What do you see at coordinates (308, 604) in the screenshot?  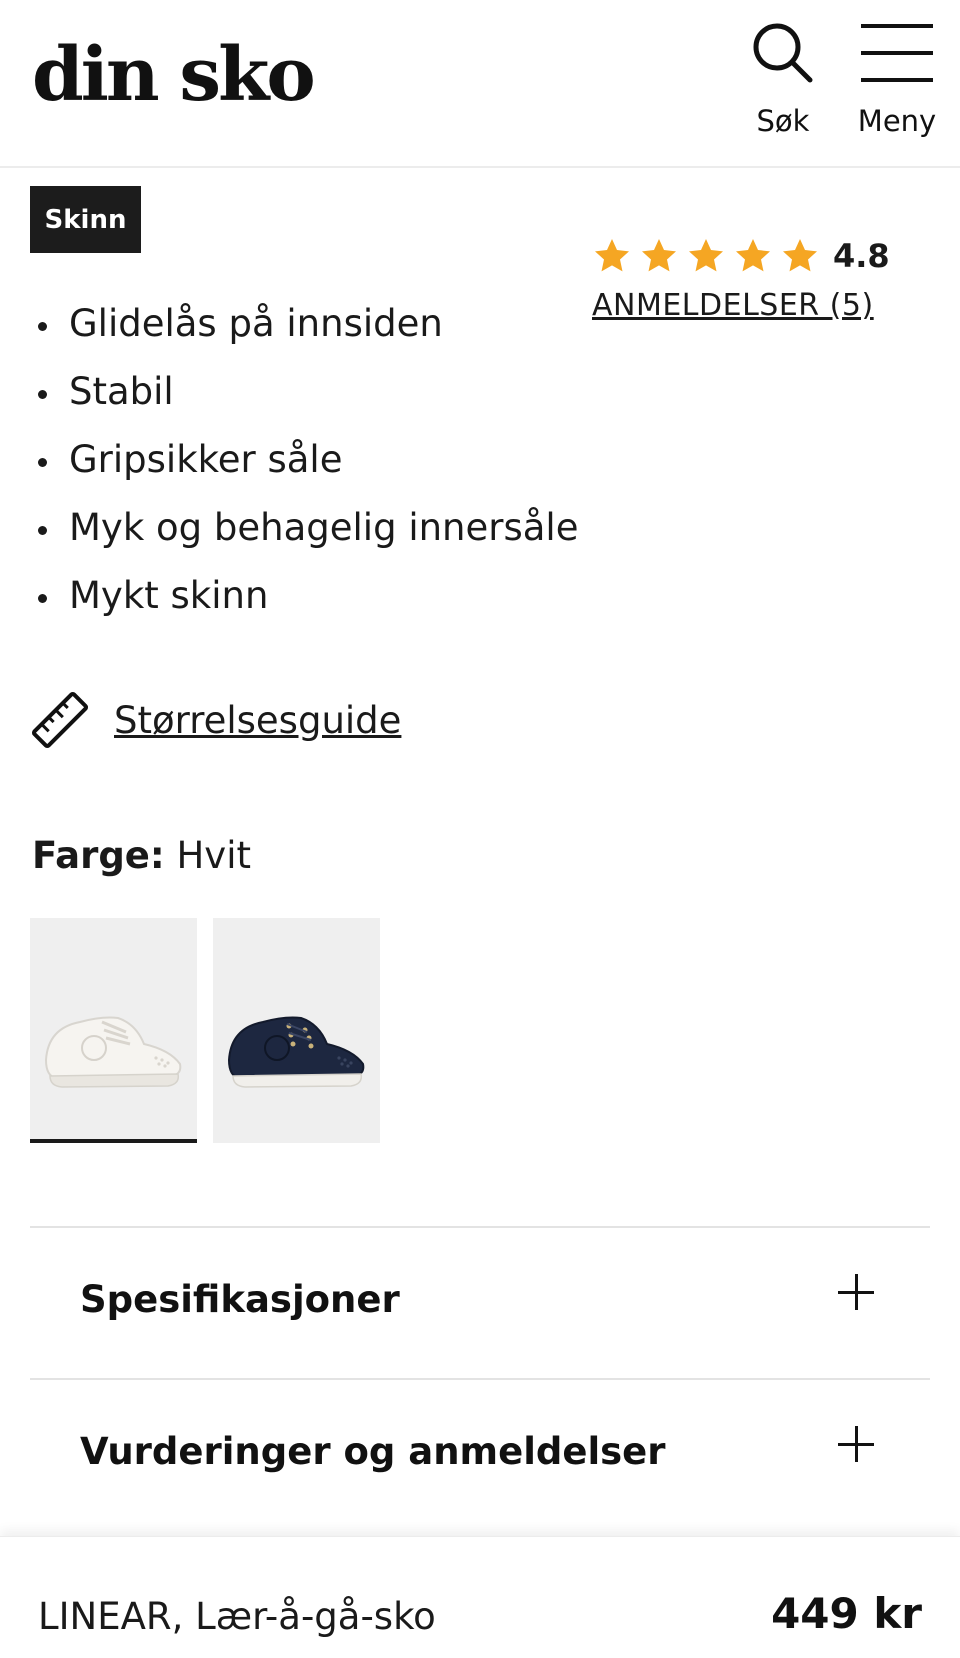 I see `list-item: Mykt skinn` at bounding box center [308, 604].